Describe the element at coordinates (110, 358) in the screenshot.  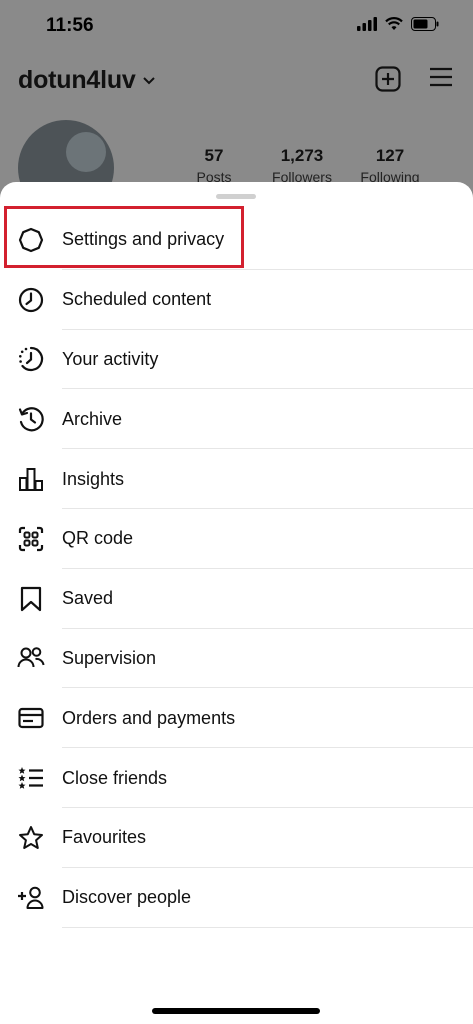
I see `menu-item-label: Your activity` at that location.